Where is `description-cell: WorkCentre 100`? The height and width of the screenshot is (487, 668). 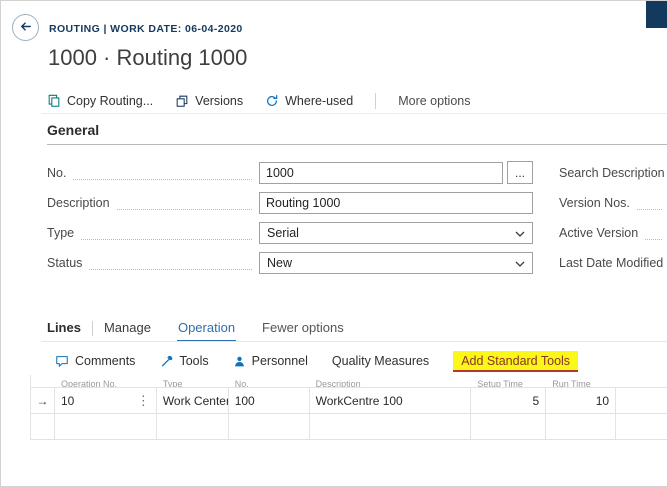
description-cell: WorkCentre 100 is located at coordinates (391, 400).